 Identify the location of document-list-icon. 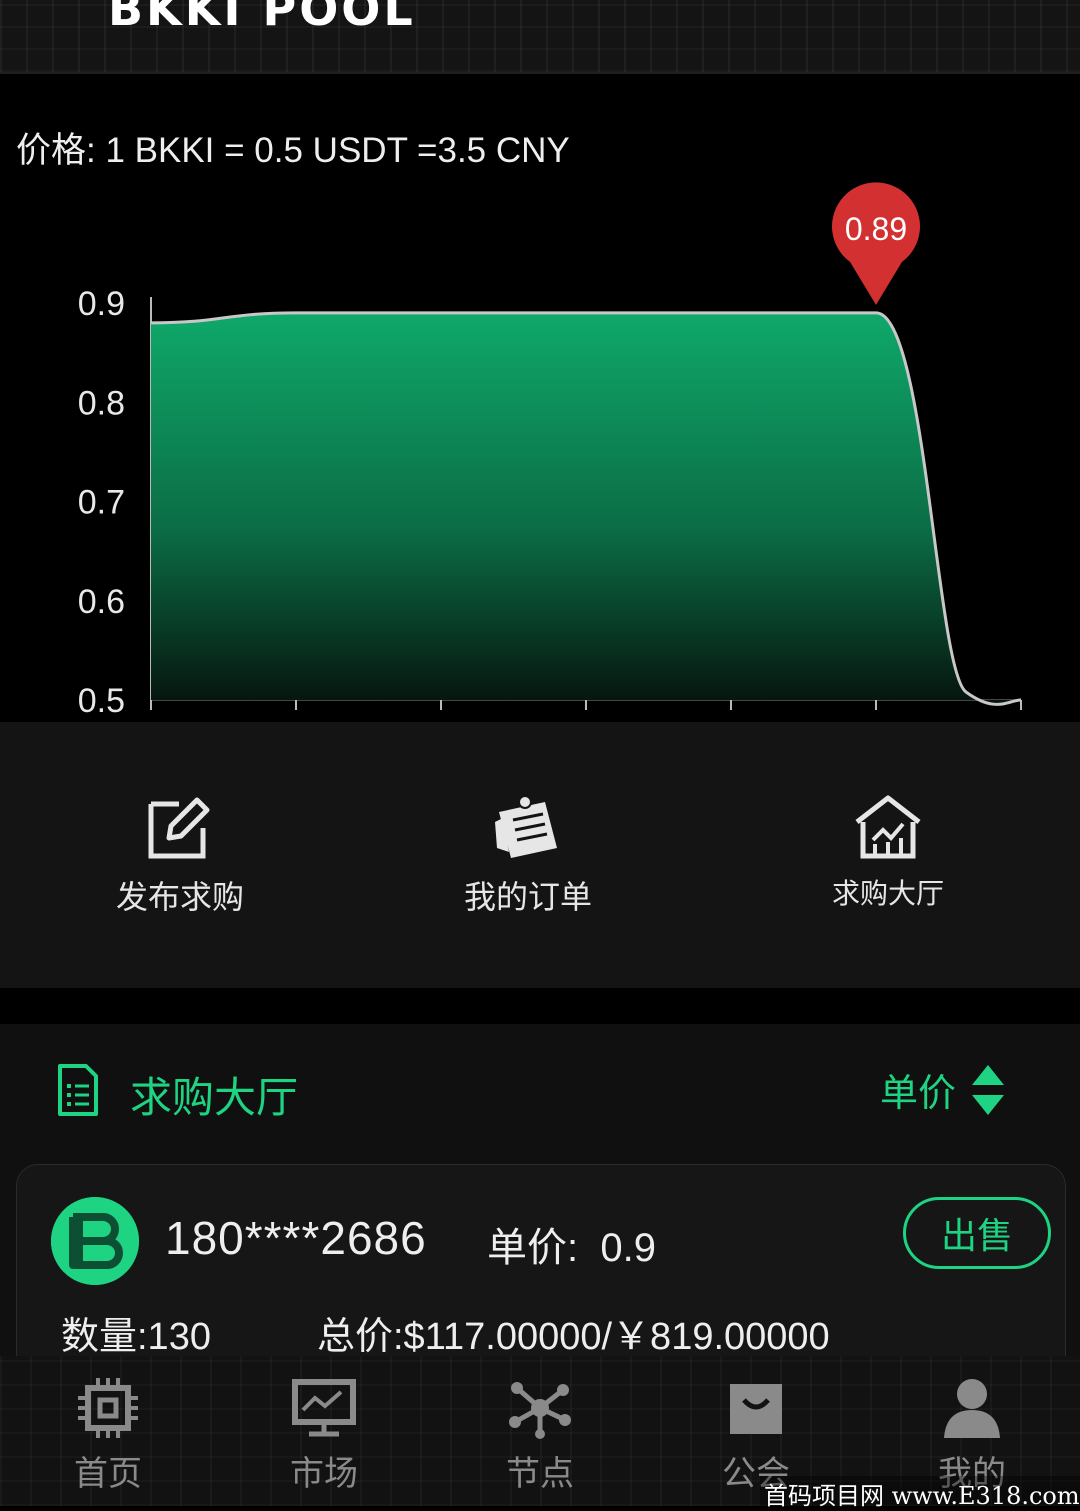
(78, 1090).